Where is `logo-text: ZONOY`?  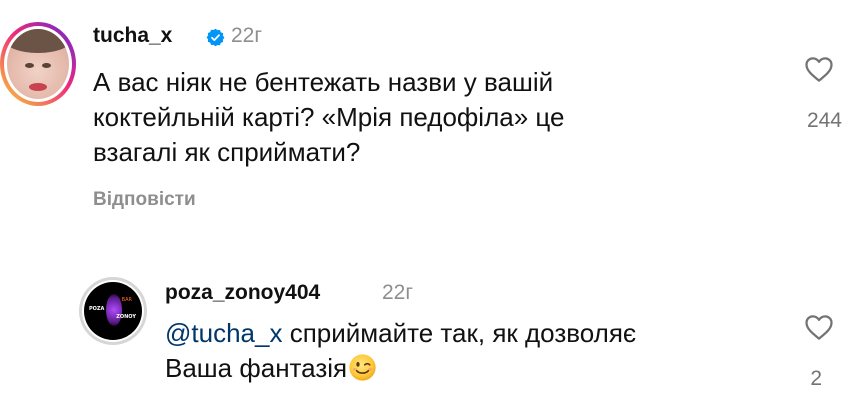
logo-text: ZONOY is located at coordinates (126, 317).